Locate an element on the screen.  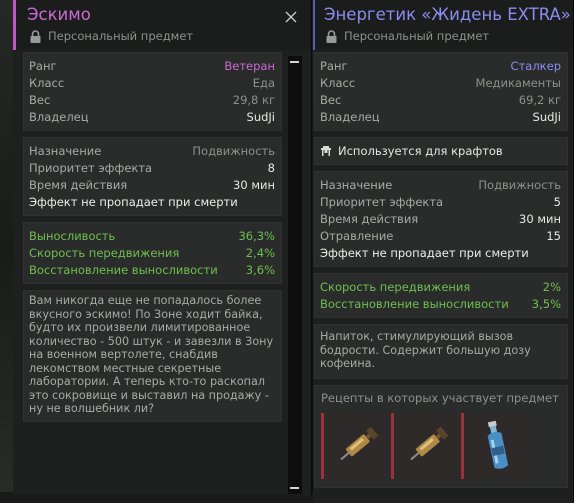
scrollbar-top-cap is located at coordinates (294, 62).